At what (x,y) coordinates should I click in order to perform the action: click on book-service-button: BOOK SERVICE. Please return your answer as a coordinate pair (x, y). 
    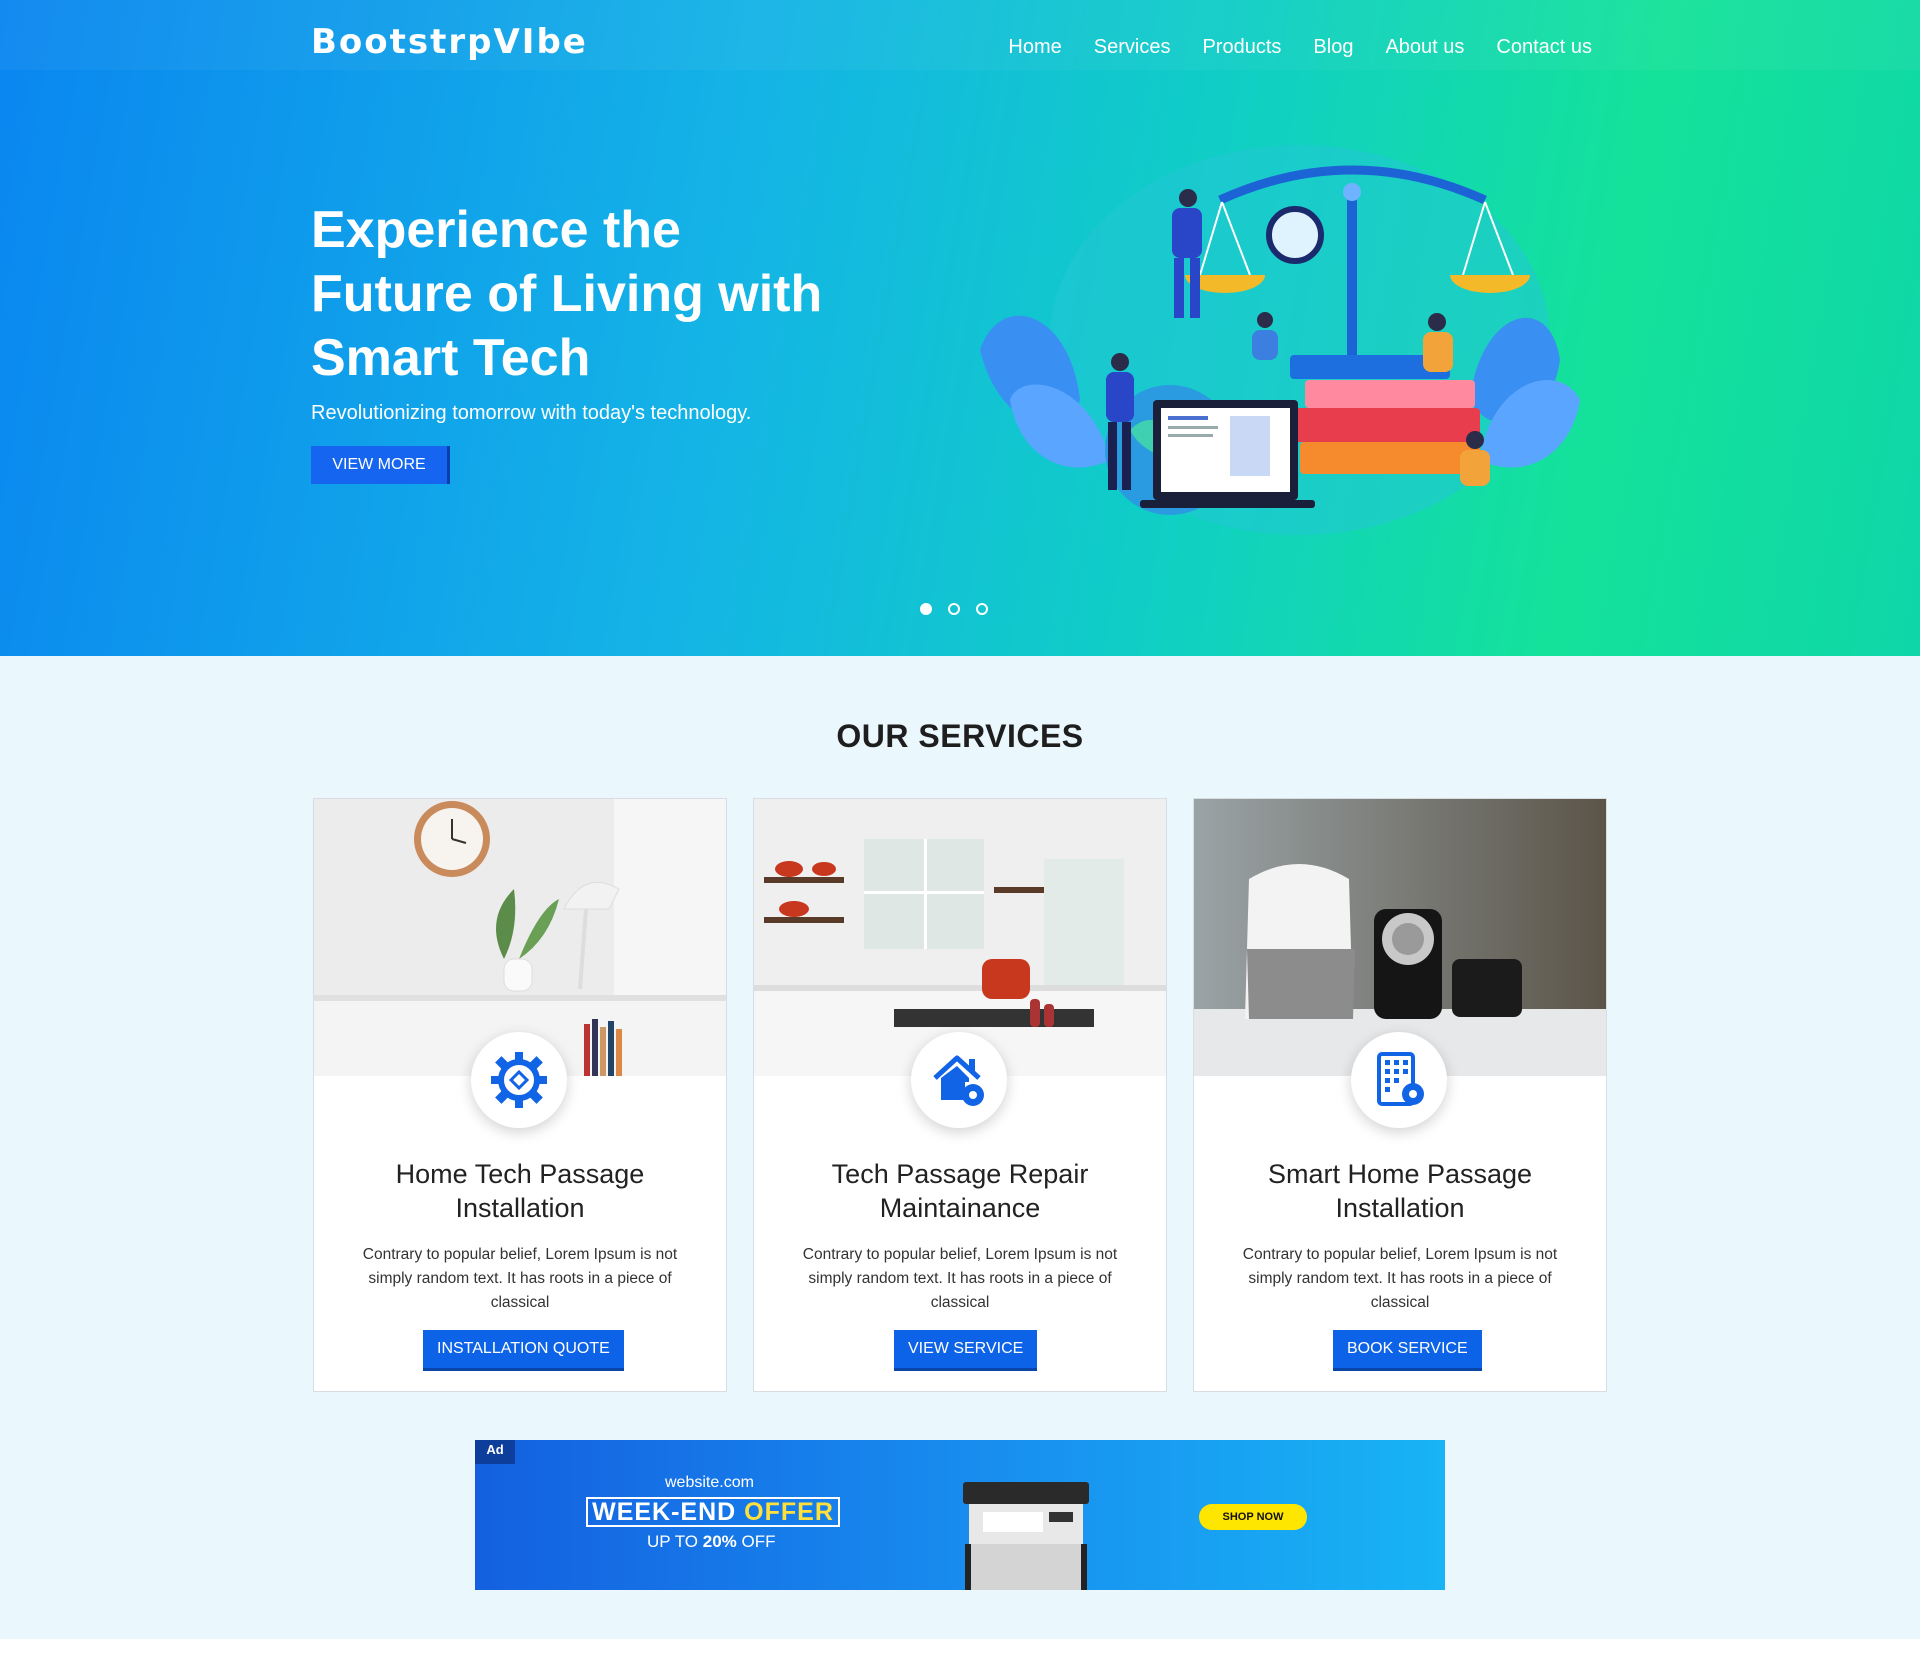
    Looking at the image, I should click on (1407, 1349).